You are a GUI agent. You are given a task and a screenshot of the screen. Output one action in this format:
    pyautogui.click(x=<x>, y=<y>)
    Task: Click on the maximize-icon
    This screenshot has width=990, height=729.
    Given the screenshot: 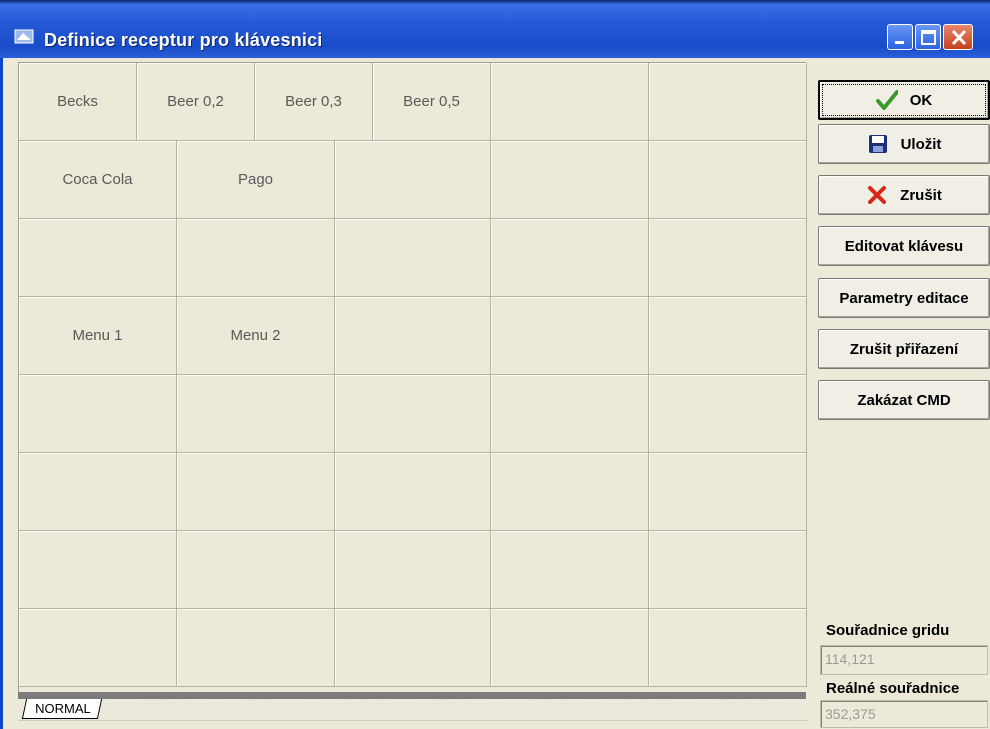 What is the action you would take?
    pyautogui.click(x=928, y=37)
    